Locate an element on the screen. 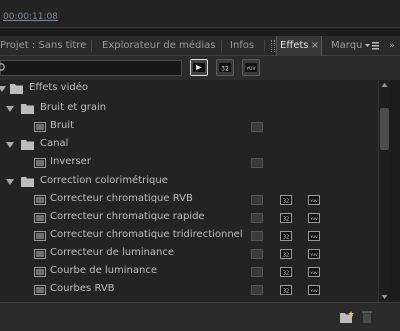 This screenshot has width=400, height=331. tree-label: Bruit is located at coordinates (62, 125).